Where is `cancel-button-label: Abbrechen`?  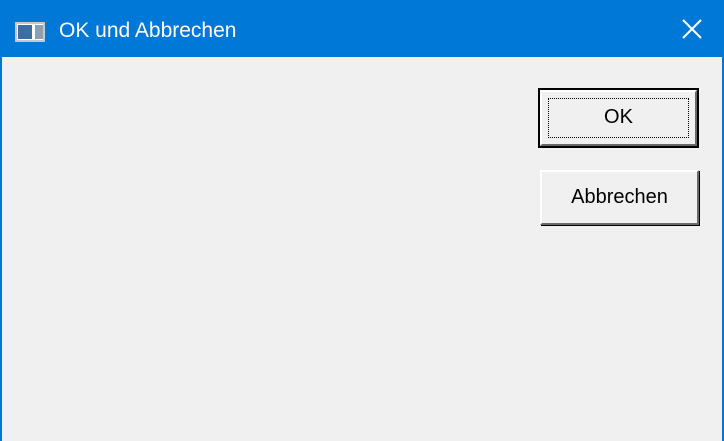 cancel-button-label: Abbrechen is located at coordinates (619, 197).